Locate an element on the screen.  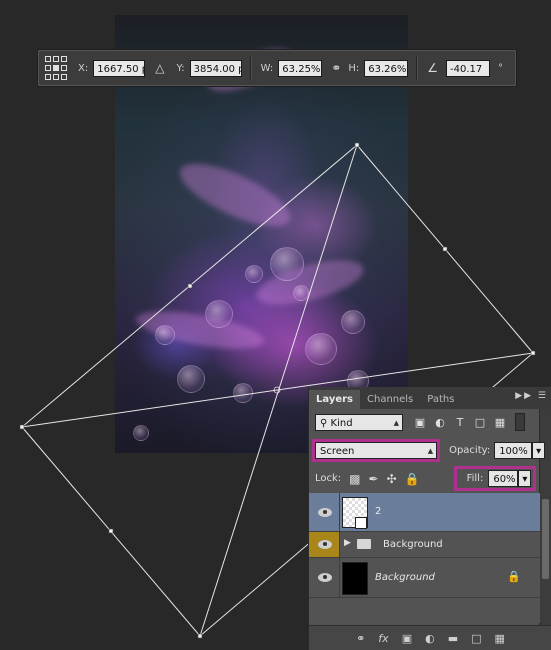
trash-icon: ▦ is located at coordinates (500, 638).